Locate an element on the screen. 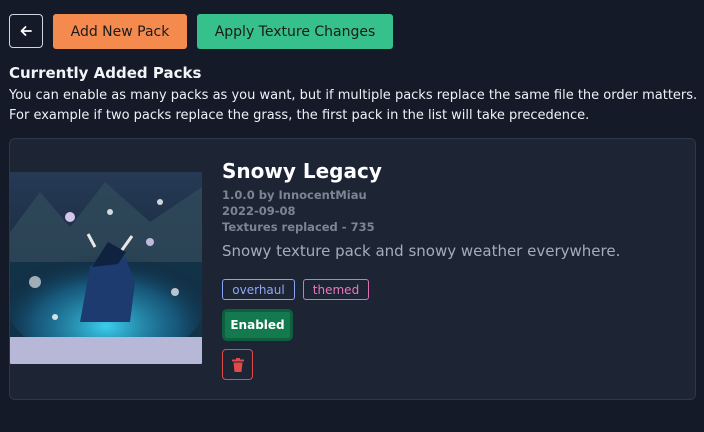 The height and width of the screenshot is (432, 704). tag-overhaul: overhaul is located at coordinates (258, 289).